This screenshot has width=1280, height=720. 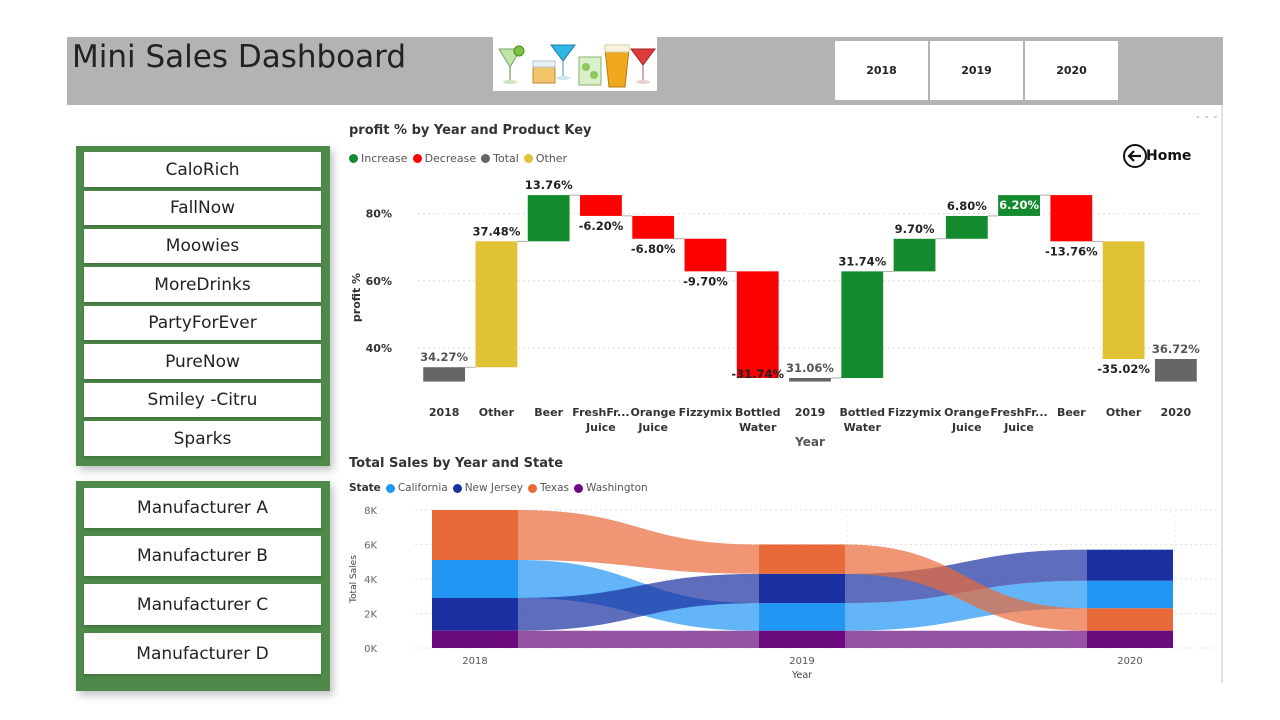 I want to click on waterfall-chart-title: profit % by Year and Product Key, so click(x=470, y=130).